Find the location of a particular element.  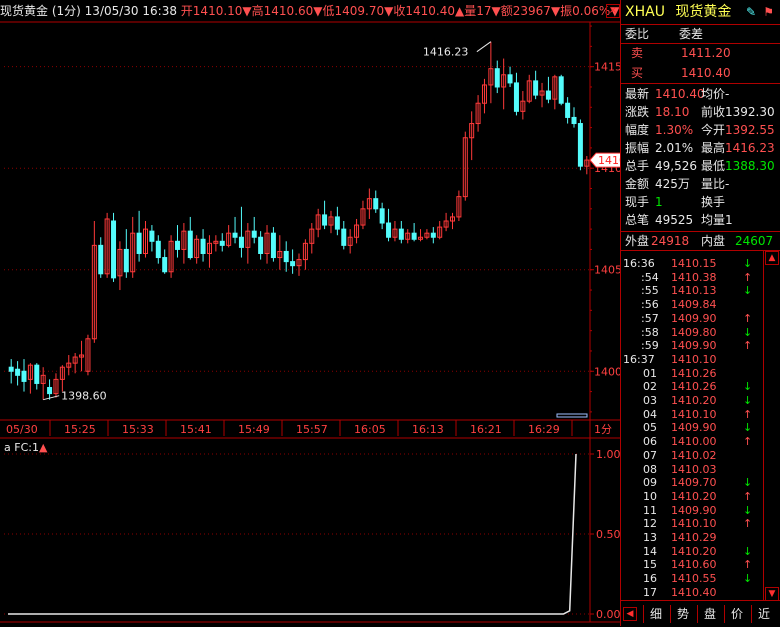

bottom-tabs: ◀ 细势盘价近 is located at coordinates (700, 613).